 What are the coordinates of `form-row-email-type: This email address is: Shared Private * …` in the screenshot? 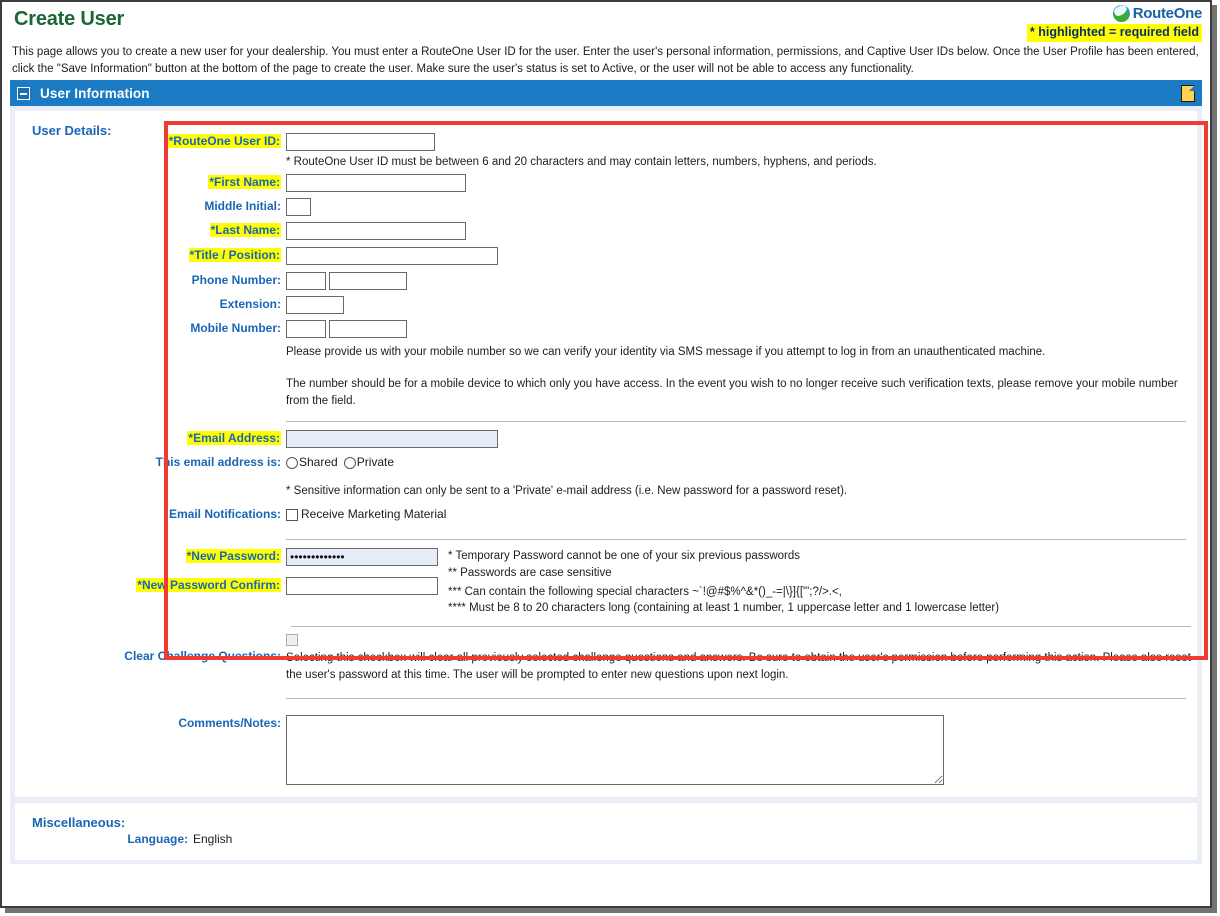 It's located at (606, 477).